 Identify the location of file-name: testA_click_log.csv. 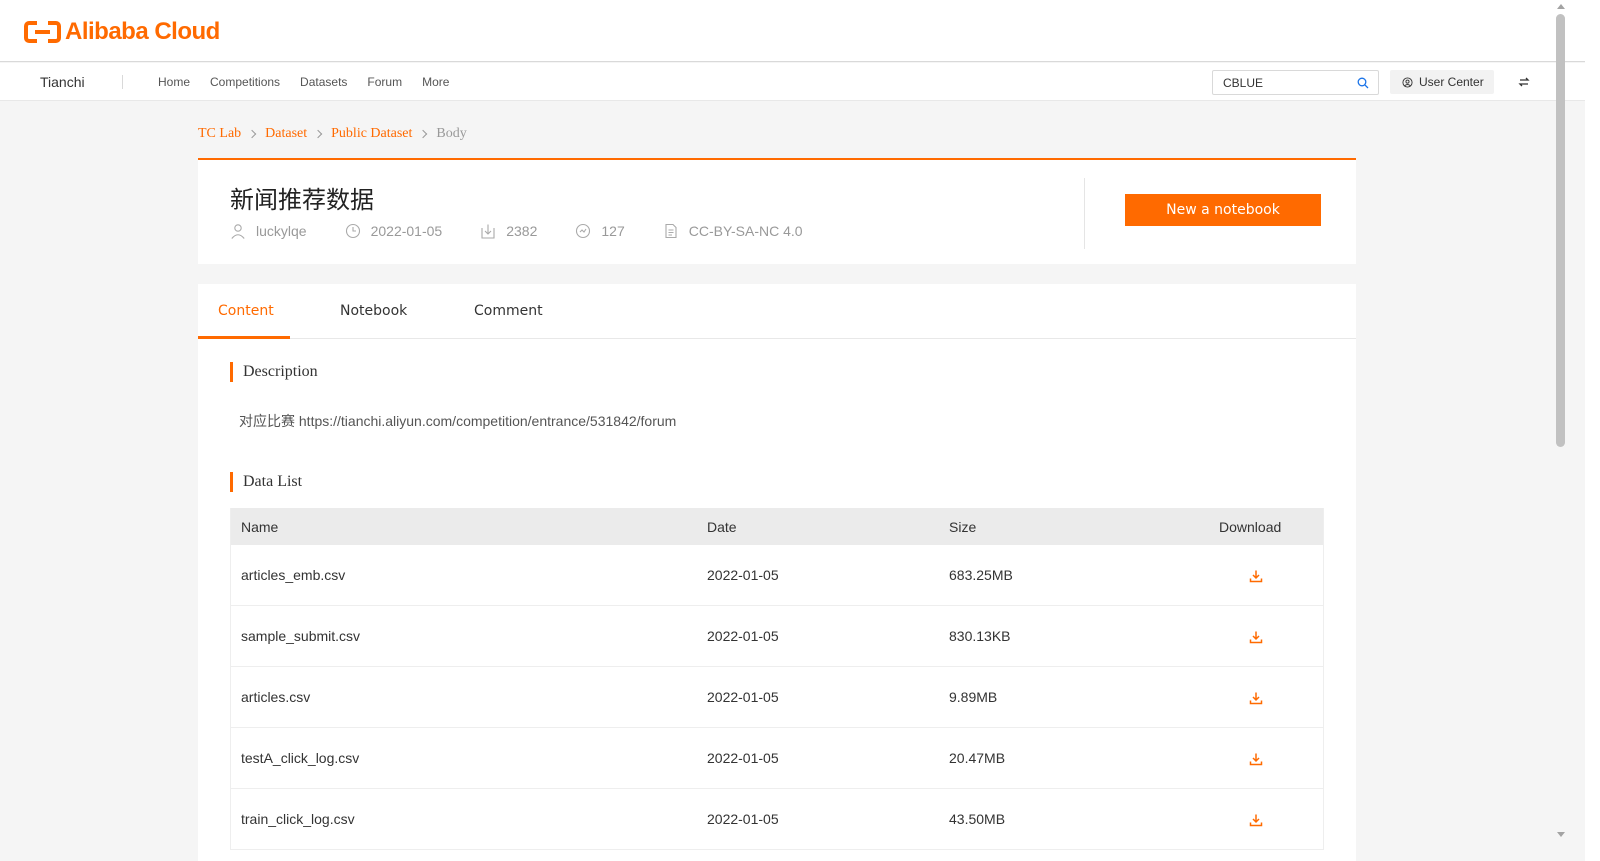
(300, 758).